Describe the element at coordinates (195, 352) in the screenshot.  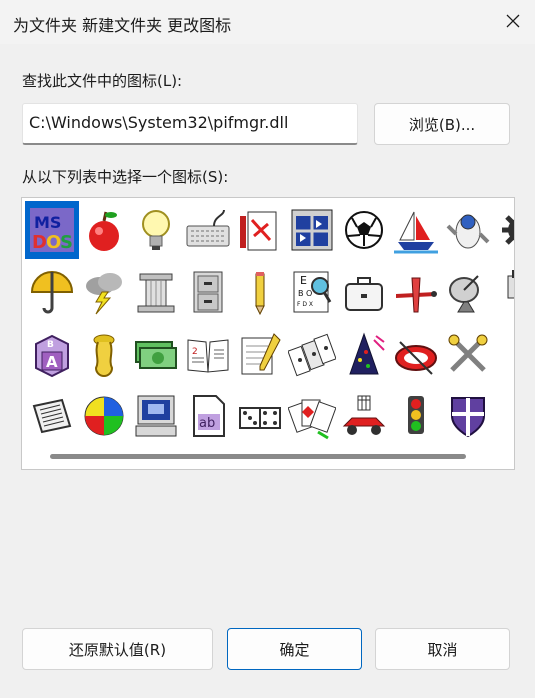
I see `svg-text: 2` at that location.